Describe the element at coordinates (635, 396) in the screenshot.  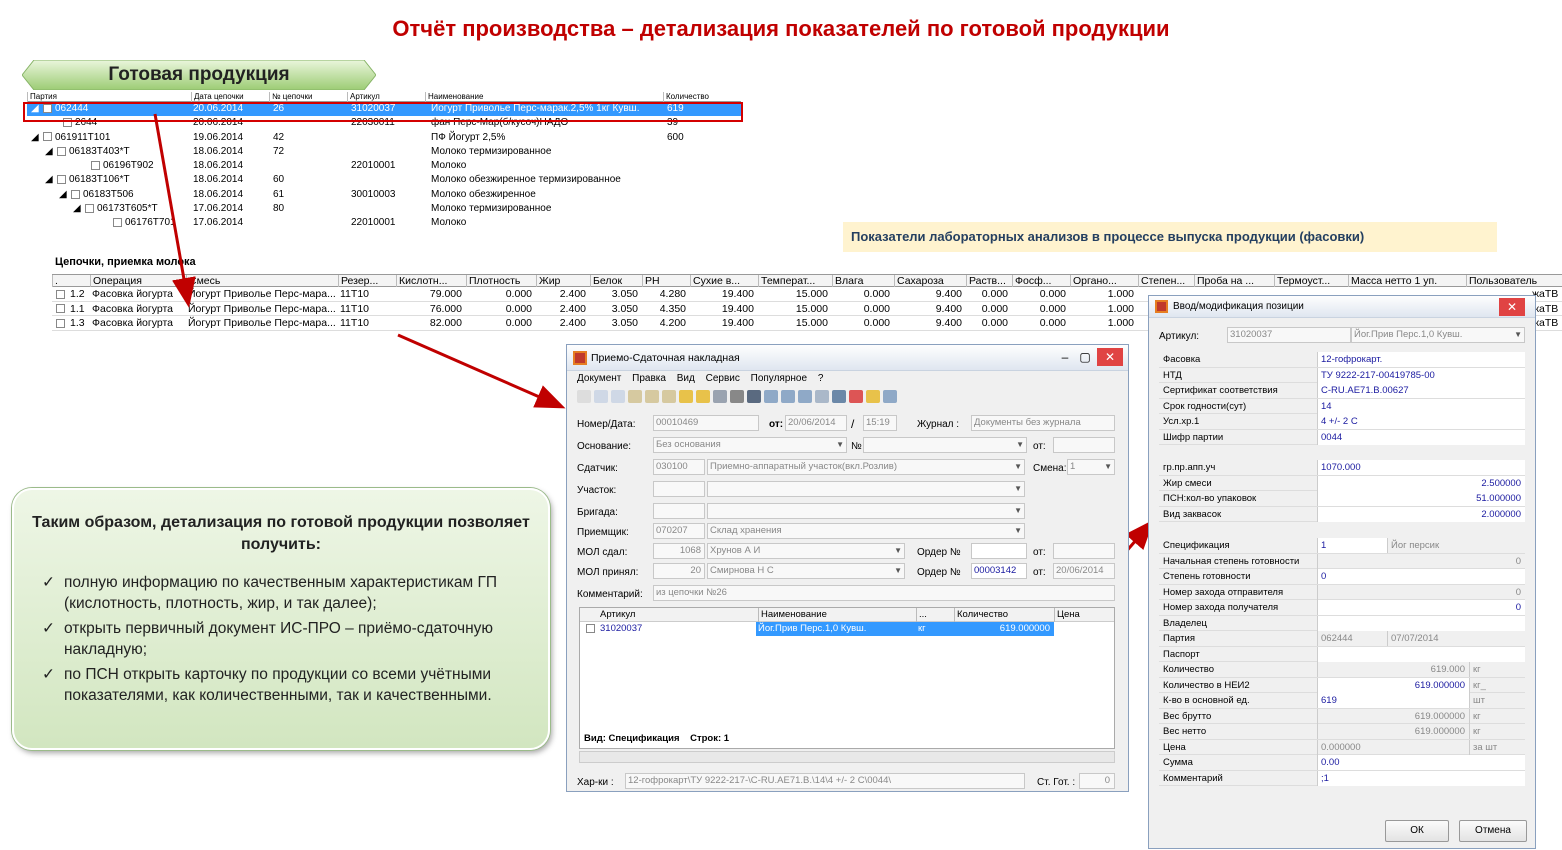
I see `spell-icon` at that location.